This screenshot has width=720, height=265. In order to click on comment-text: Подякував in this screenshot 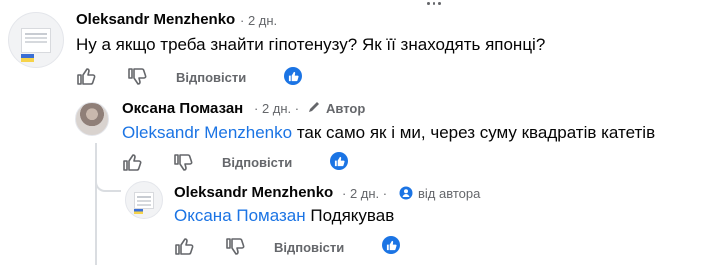, I will do `click(350, 215)`.